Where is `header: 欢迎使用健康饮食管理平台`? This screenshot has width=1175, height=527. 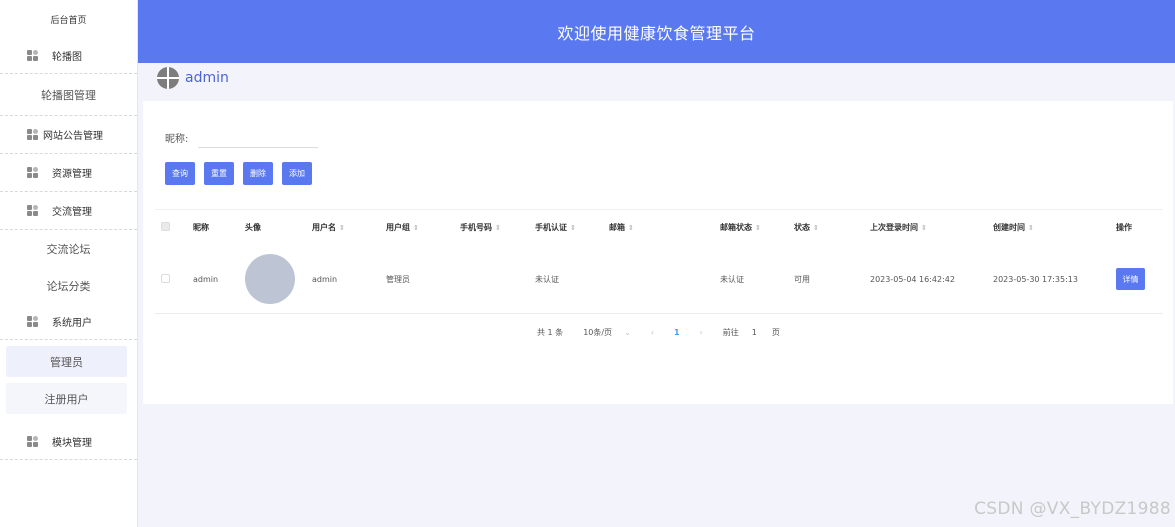
header: 欢迎使用健康饮食管理平台 is located at coordinates (656, 31).